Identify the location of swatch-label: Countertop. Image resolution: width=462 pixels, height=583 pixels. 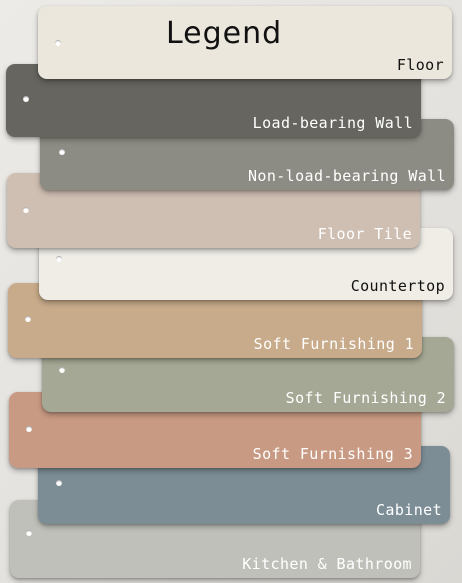
(397, 286).